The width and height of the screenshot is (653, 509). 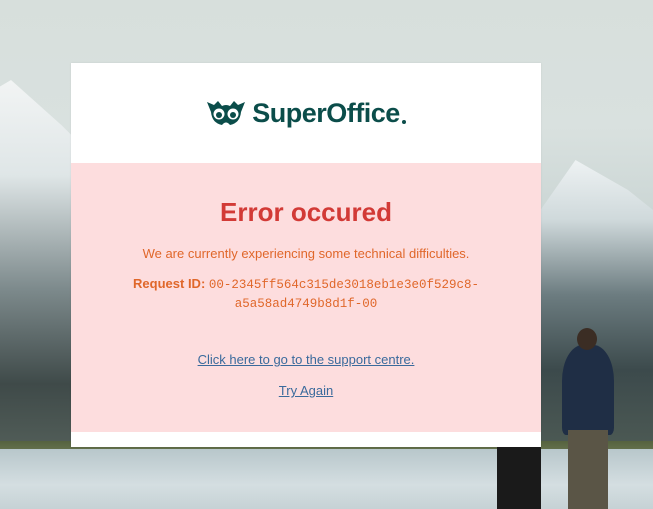 I want to click on card-footer, so click(x=306, y=439).